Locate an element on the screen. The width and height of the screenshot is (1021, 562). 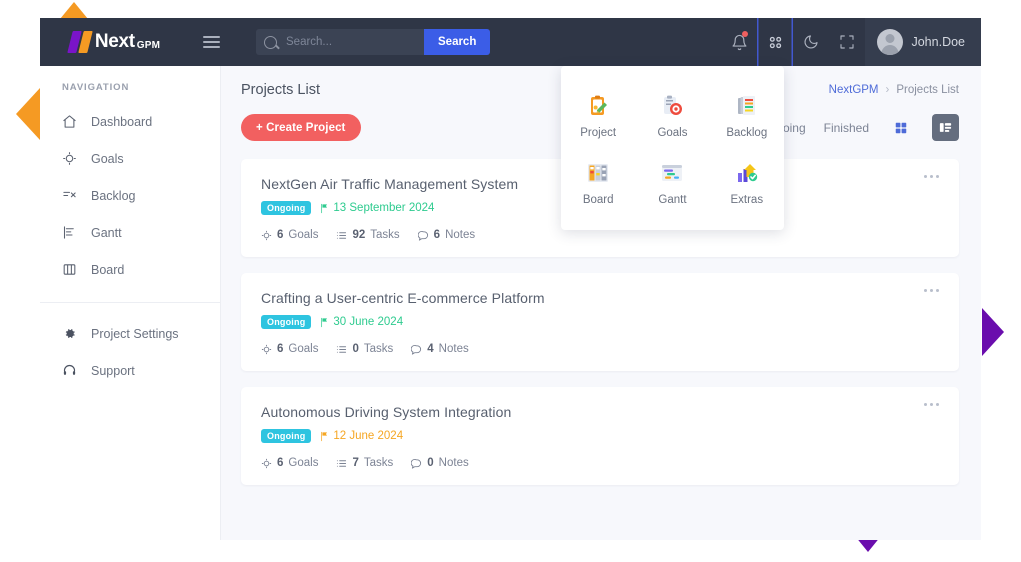
brand-logo: Next GPM is located at coordinates (115, 42).